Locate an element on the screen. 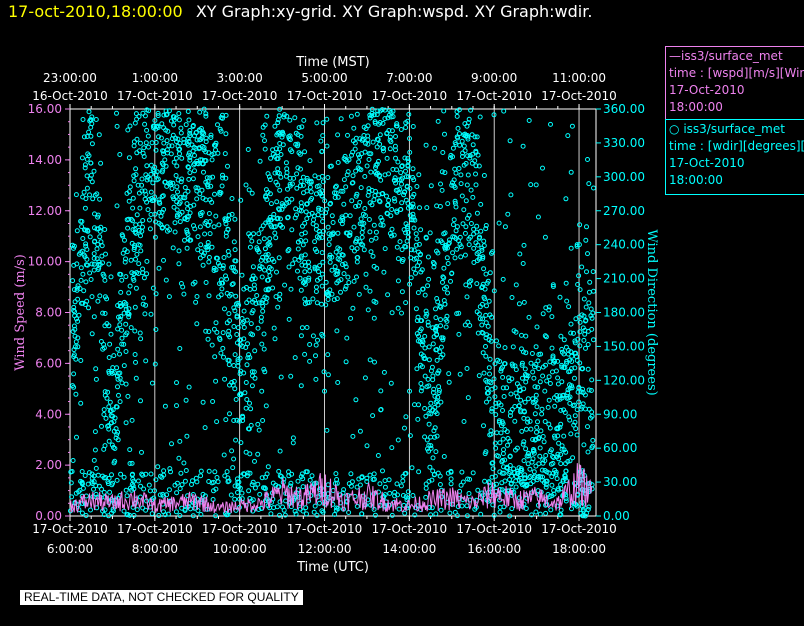 This screenshot has height=626, width=804. top-tick-label-time: 3:00:00 is located at coordinates (240, 78).